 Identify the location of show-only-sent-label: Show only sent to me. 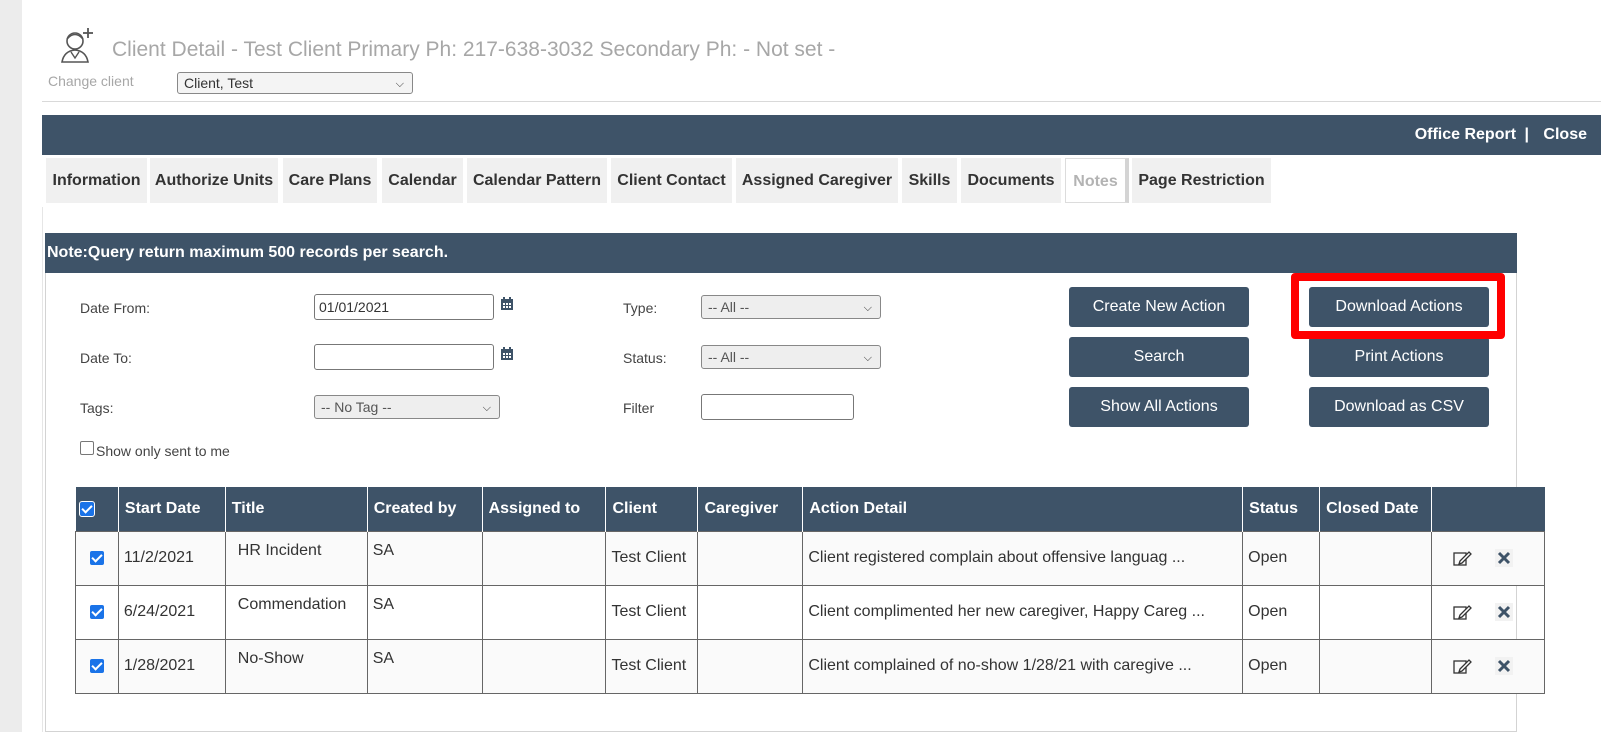
(163, 451).